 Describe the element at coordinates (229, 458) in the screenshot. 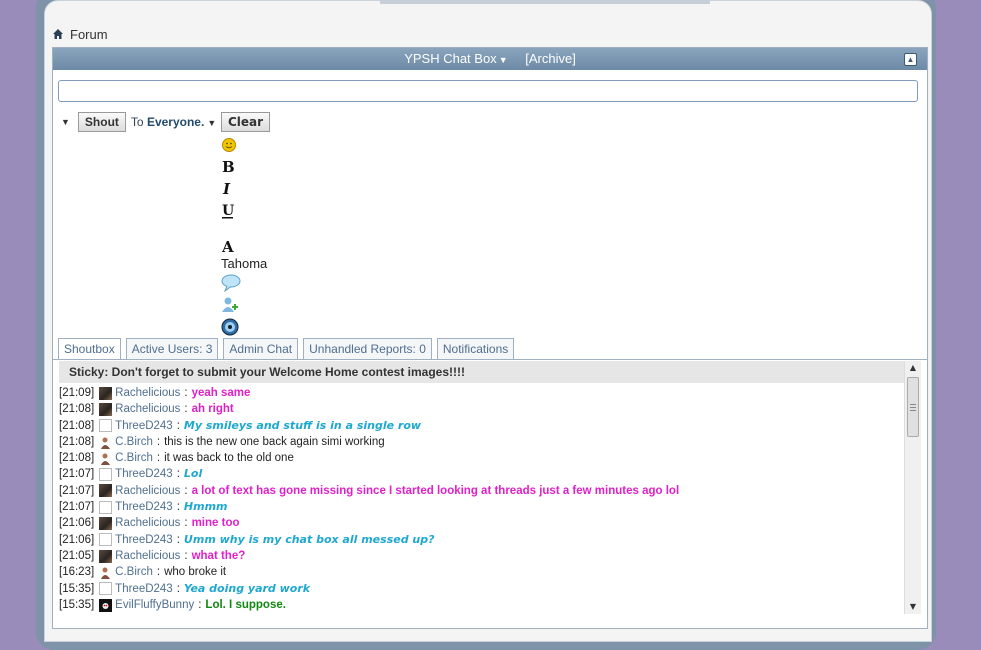

I see `message-text: it was back to the old one` at that location.